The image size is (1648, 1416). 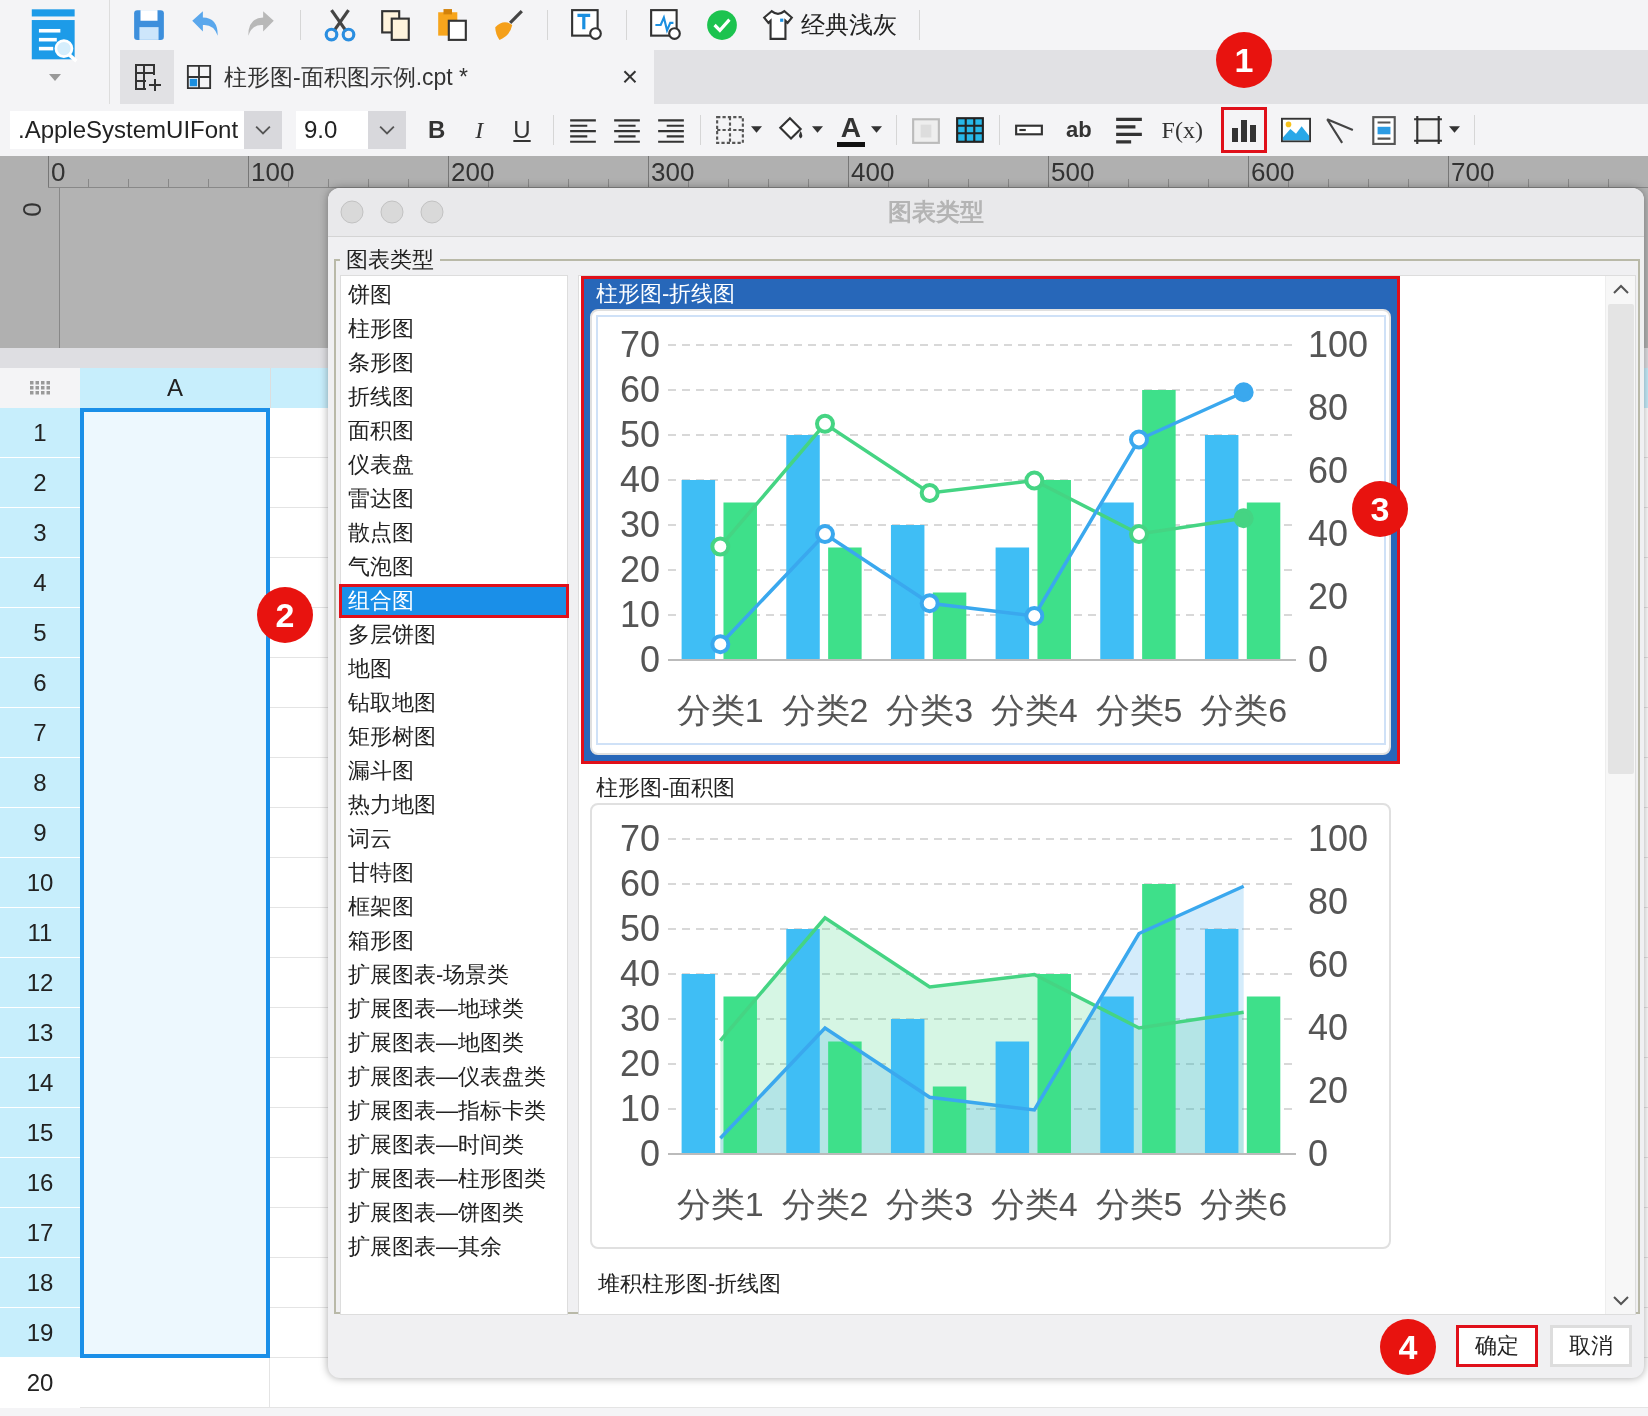 What do you see at coordinates (40, 733) in the screenshot?
I see `row-header: 7` at bounding box center [40, 733].